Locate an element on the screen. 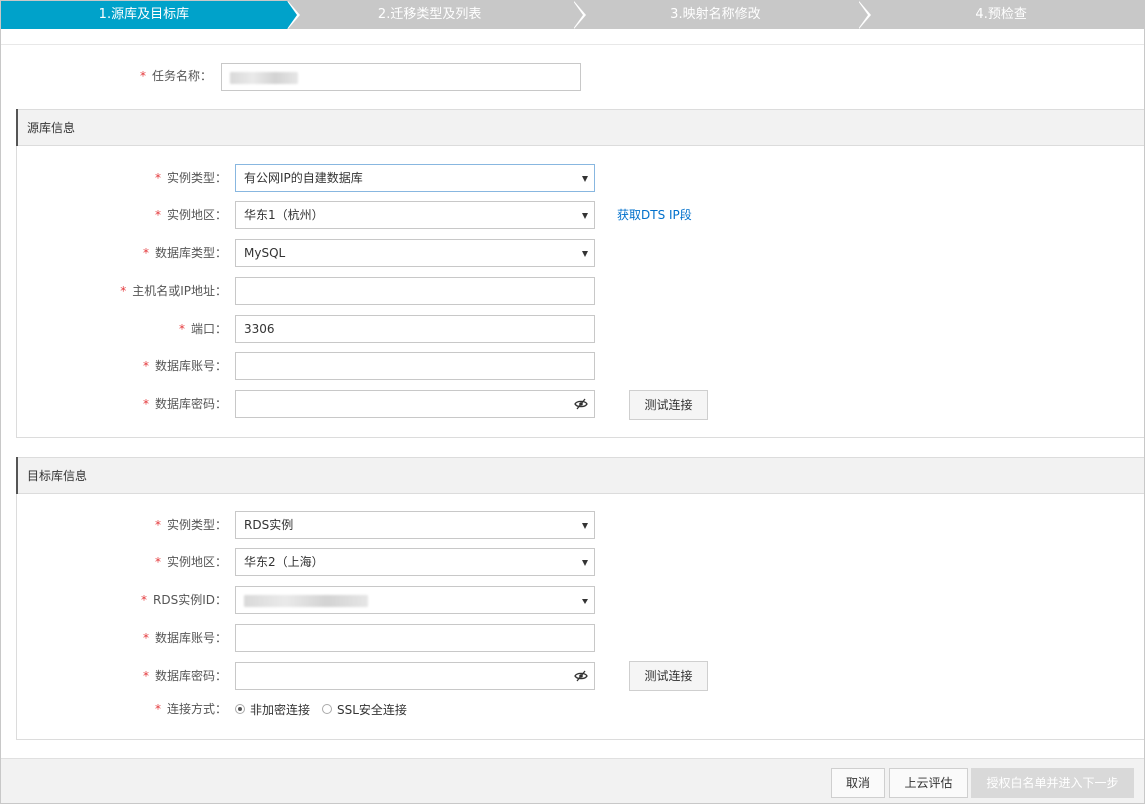  source-region-label: * 实例地区： is located at coordinates (190, 215).